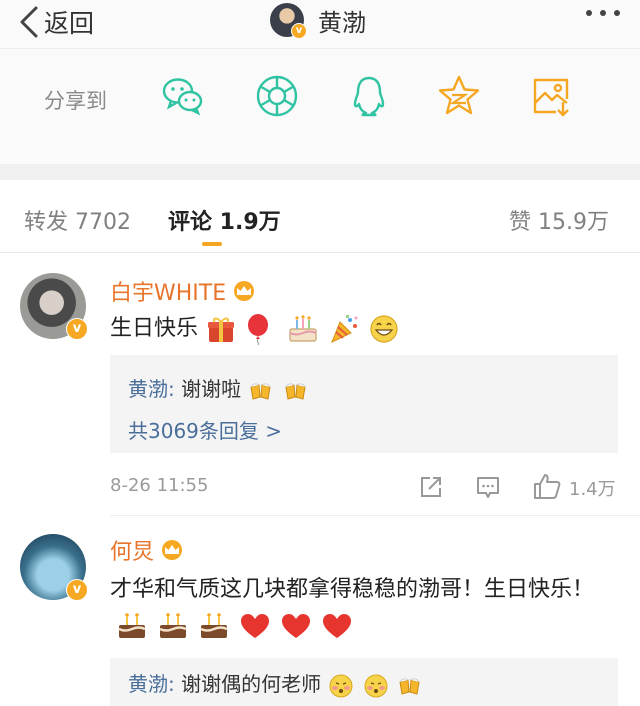  What do you see at coordinates (184, 291) in the screenshot?
I see `comment-username: 白宇WHITE` at bounding box center [184, 291].